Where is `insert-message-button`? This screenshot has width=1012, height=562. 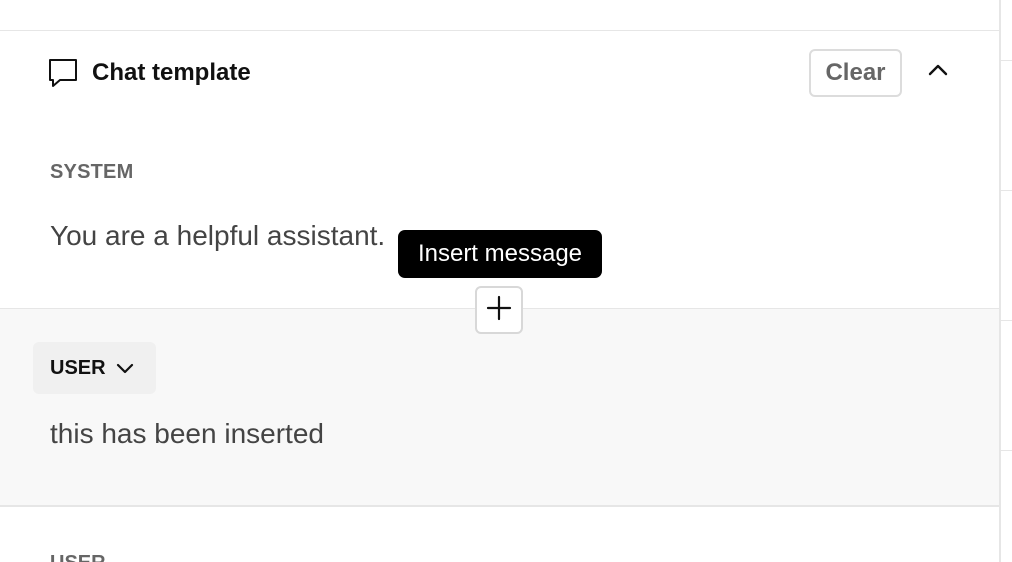
insert-message-button is located at coordinates (499, 310).